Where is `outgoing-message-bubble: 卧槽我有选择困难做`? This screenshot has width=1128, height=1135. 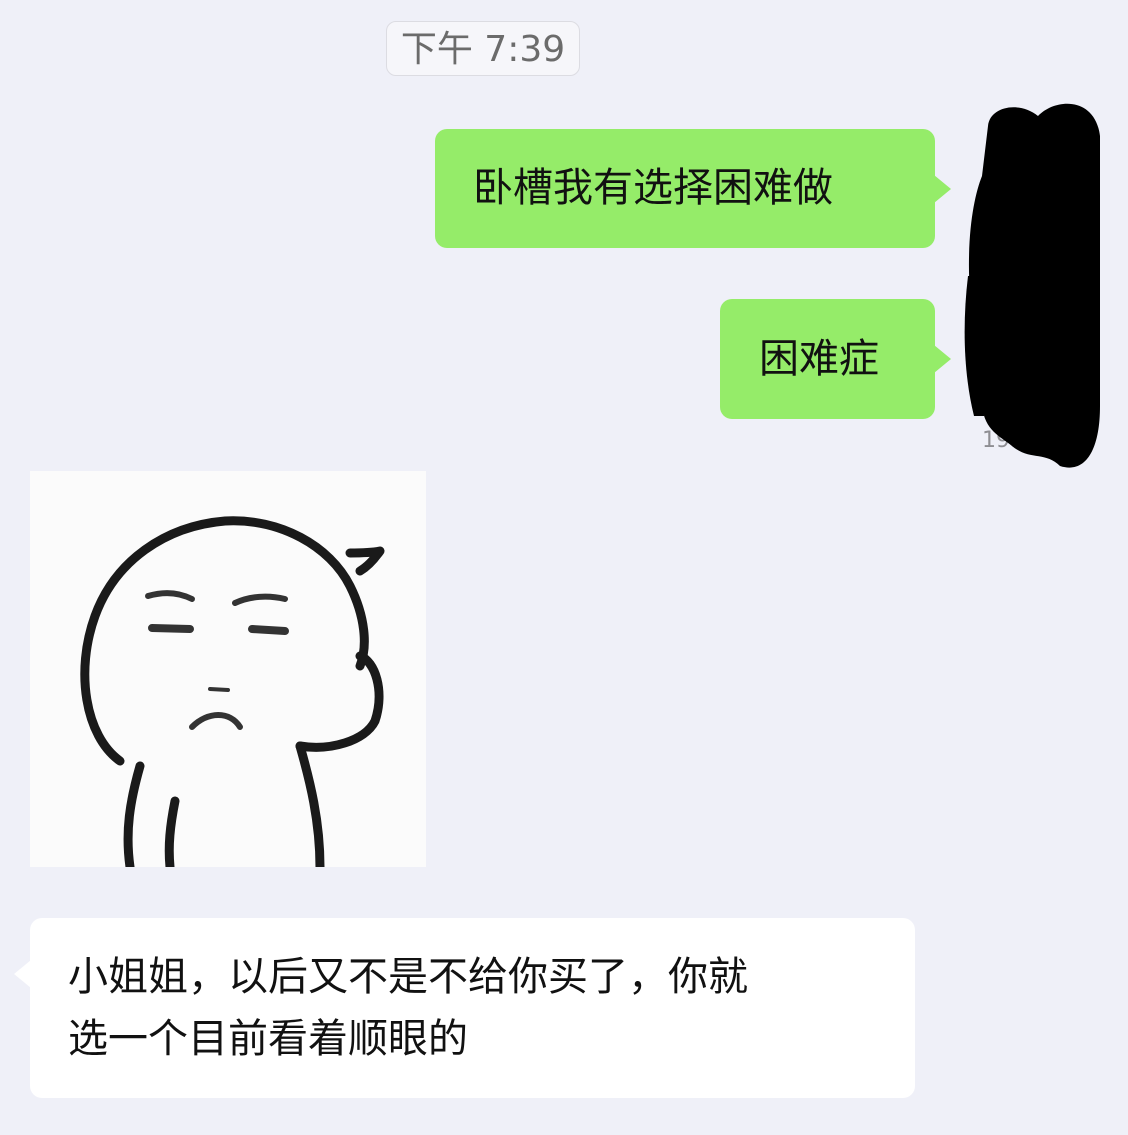 outgoing-message-bubble: 卧槽我有选择困难做 is located at coordinates (693, 188).